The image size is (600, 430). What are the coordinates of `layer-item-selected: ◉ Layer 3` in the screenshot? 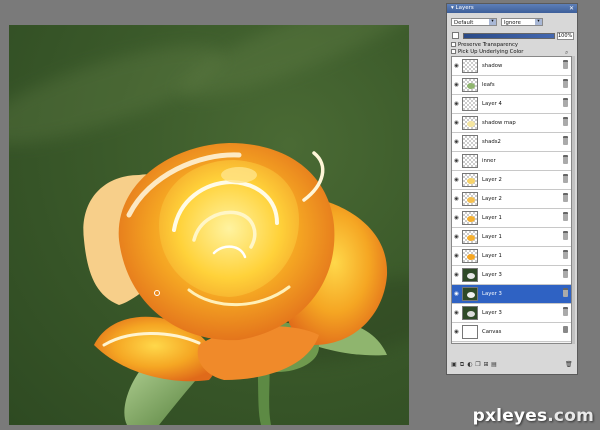 It's located at (511, 294).